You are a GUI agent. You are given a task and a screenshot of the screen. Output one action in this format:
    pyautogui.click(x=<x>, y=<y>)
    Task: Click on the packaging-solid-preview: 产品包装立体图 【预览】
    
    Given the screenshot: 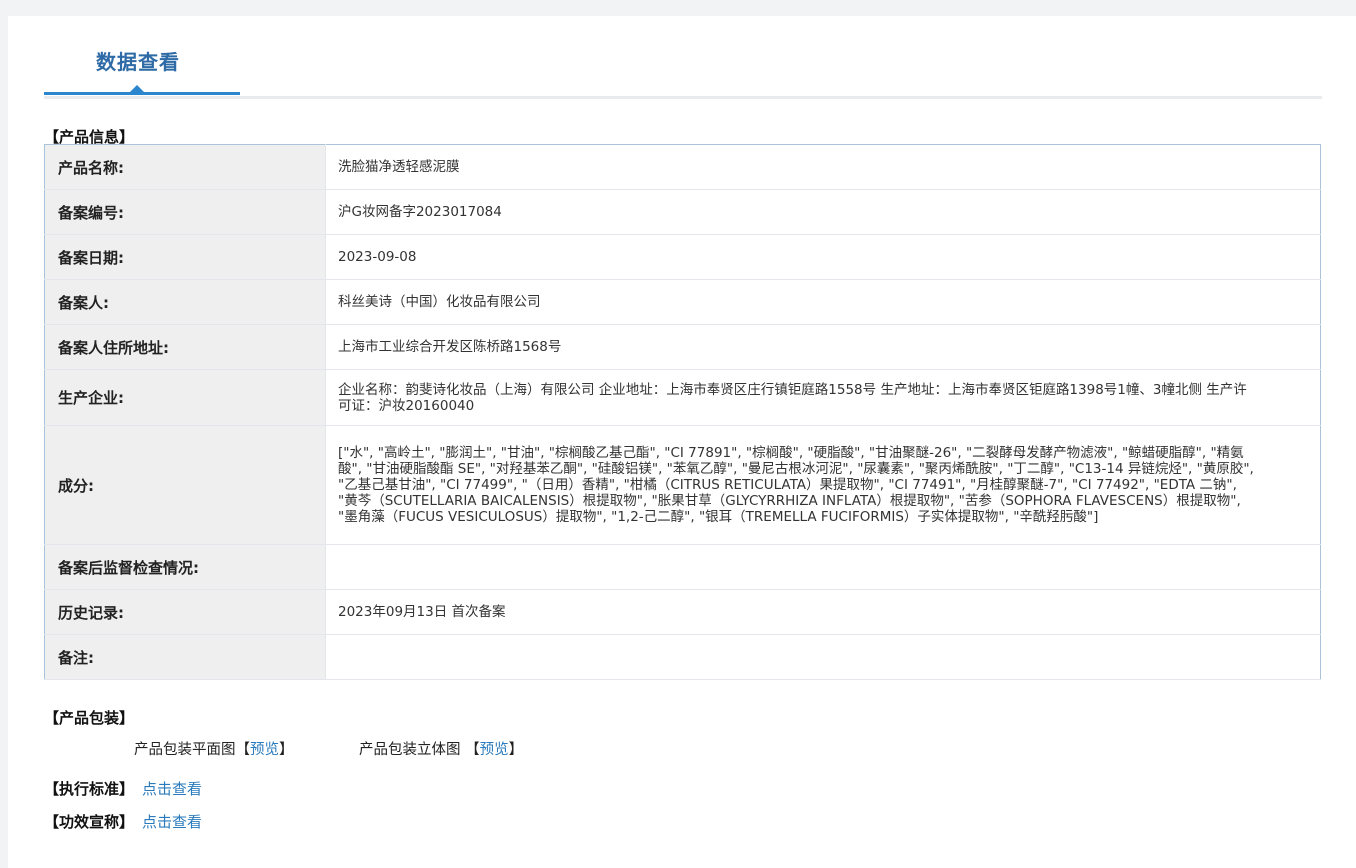 What is the action you would take?
    pyautogui.click(x=441, y=748)
    